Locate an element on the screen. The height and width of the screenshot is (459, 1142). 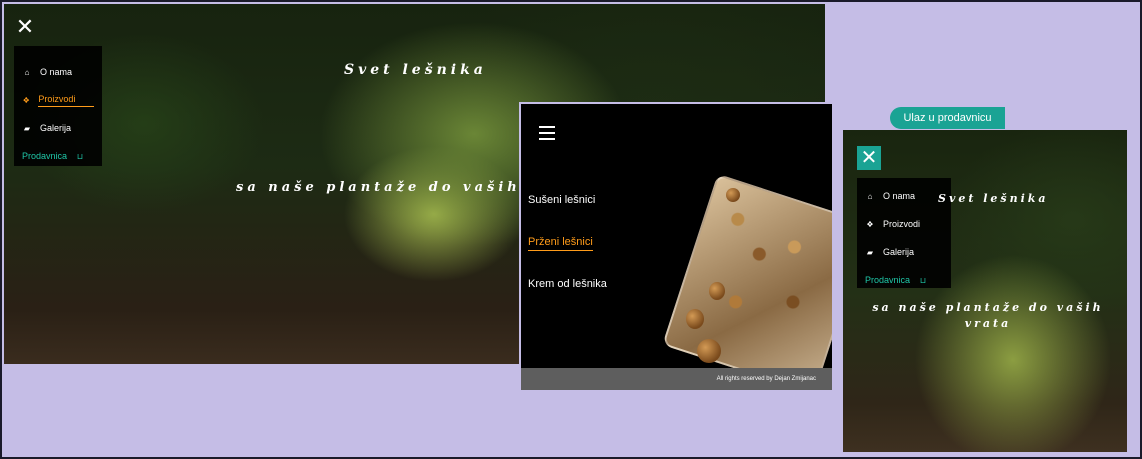
hero-subtitle: sa naše plantaže do vaših is located at coordinates (378, 187).